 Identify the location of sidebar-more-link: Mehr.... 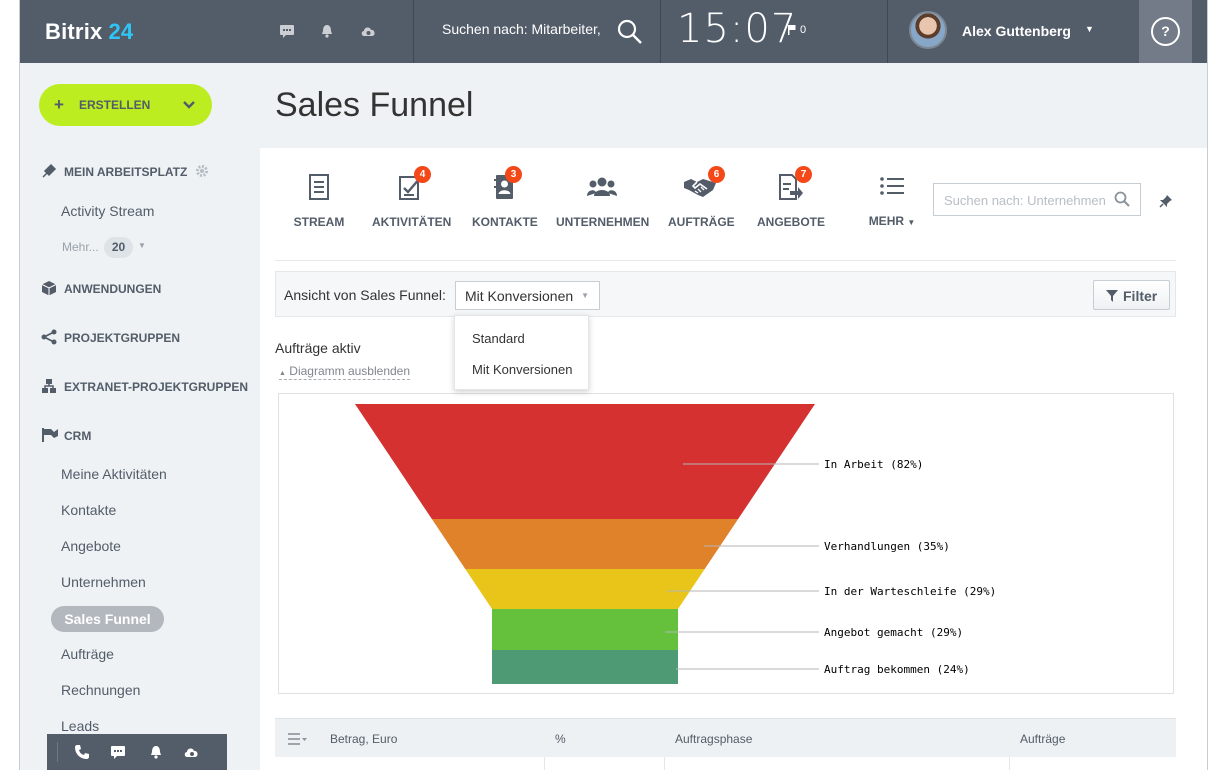
(80, 247).